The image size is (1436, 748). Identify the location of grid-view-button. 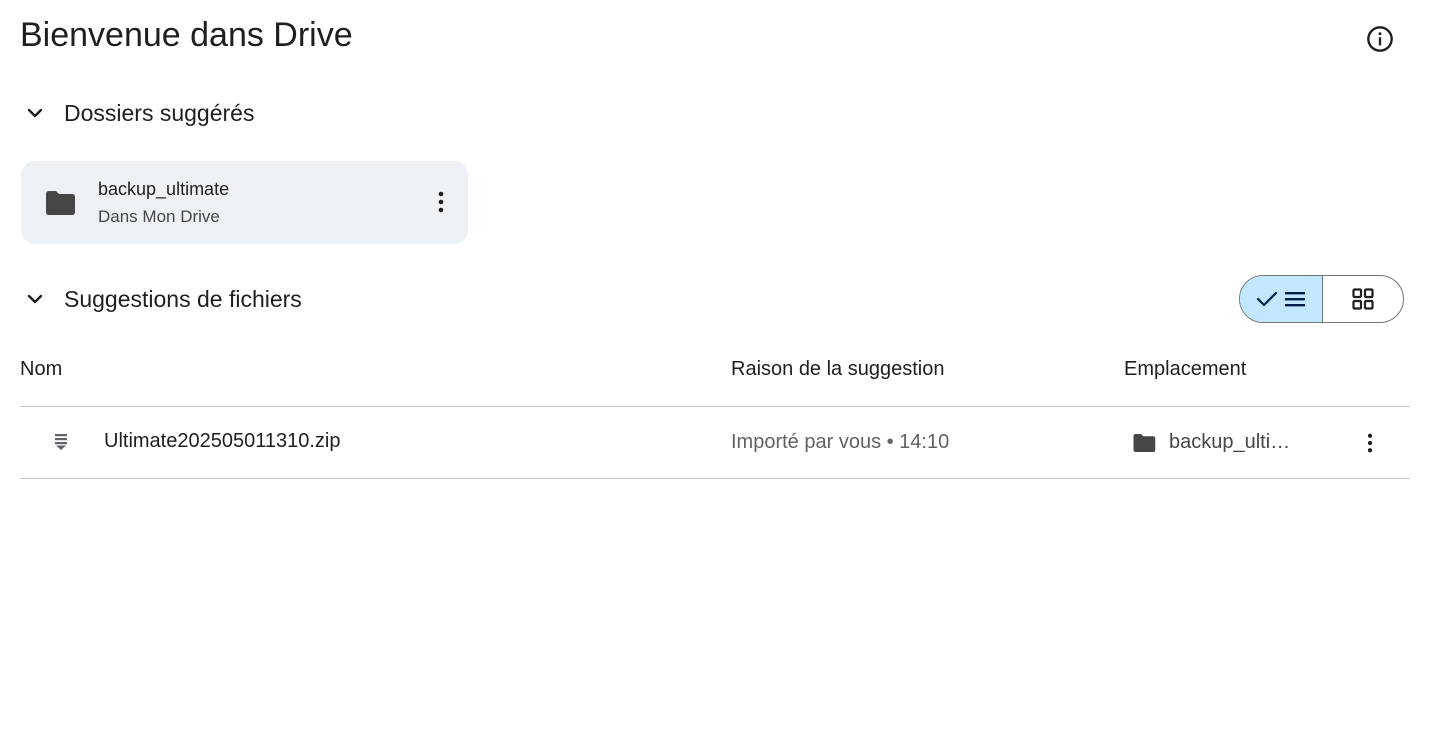
(1363, 299).